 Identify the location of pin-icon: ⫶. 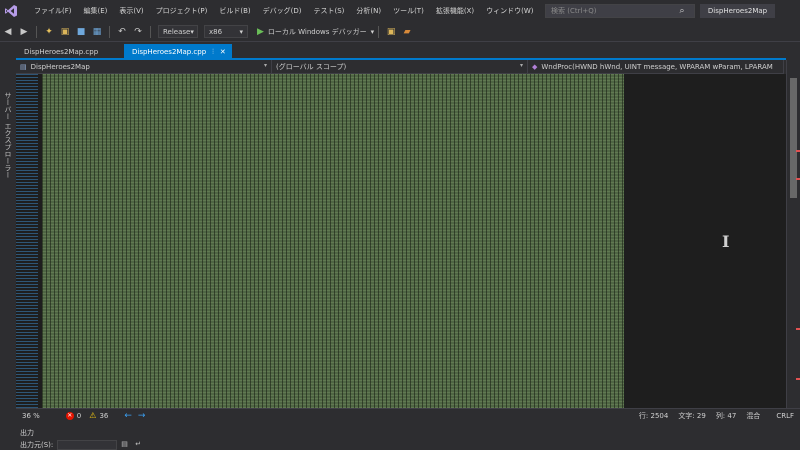
(213, 52).